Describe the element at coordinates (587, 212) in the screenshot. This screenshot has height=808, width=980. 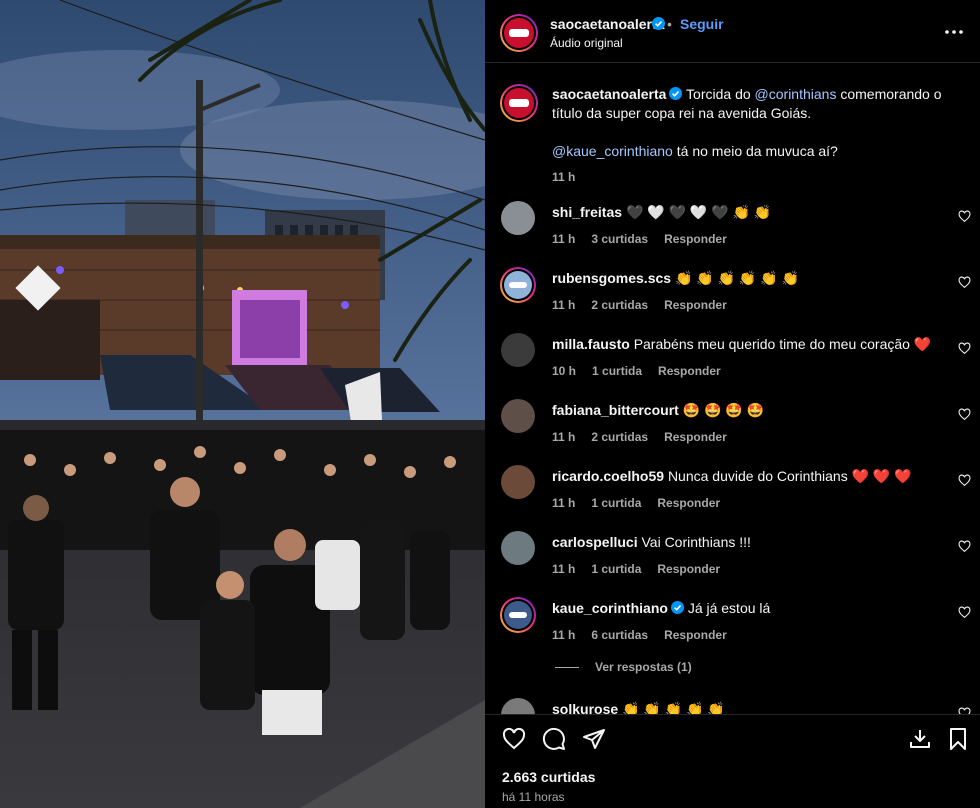
I see `commenter-username: shi_freitas` at that location.